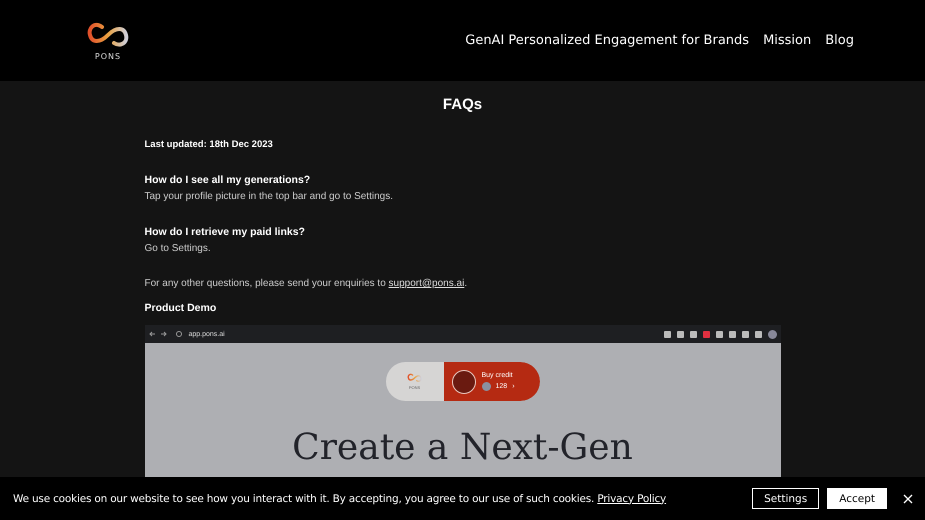 The height and width of the screenshot is (520, 925). What do you see at coordinates (268, 196) in the screenshot?
I see `faq-answer: Tap your profile picture in the top bar and go to Settings.` at bounding box center [268, 196].